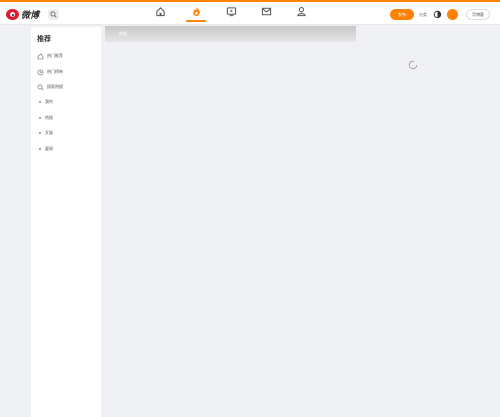 This screenshot has height=417, width=500. What do you see at coordinates (55, 55) in the screenshot?
I see `sidebar-item-label: 热门推荐` at bounding box center [55, 55].